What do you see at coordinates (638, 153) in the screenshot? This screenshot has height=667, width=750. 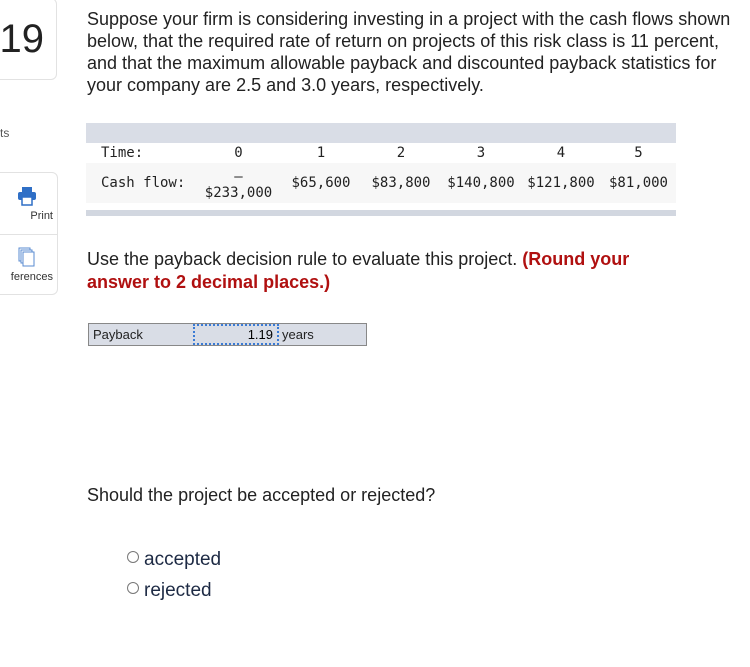 I see `time-cell: 5` at bounding box center [638, 153].